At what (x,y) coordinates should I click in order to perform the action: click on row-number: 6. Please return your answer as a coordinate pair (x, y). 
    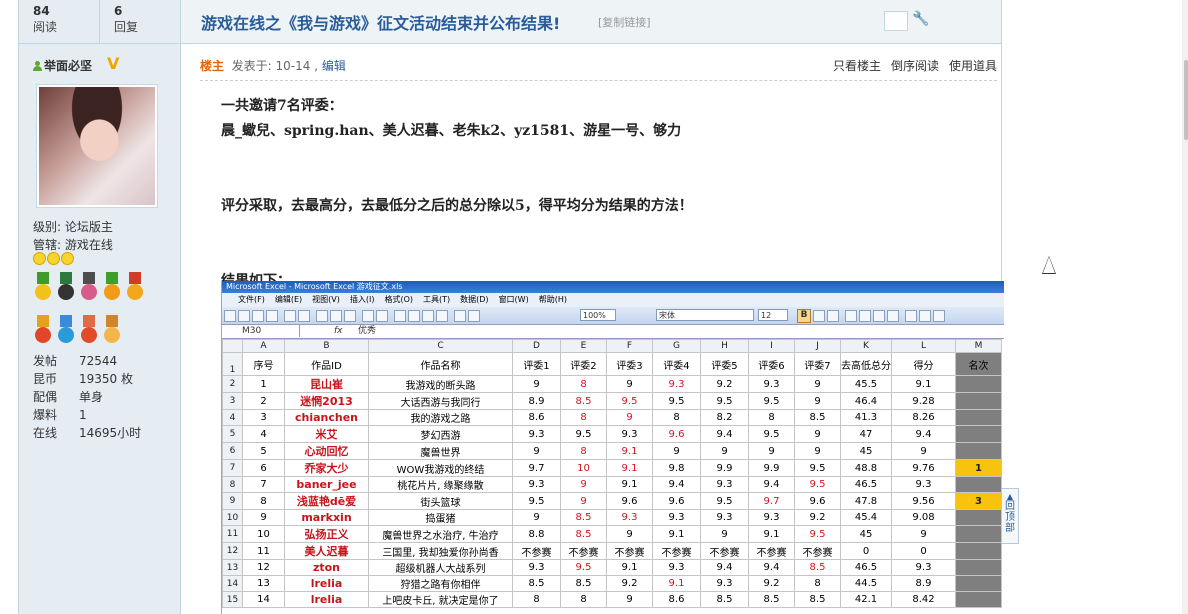
    Looking at the image, I should click on (232, 451).